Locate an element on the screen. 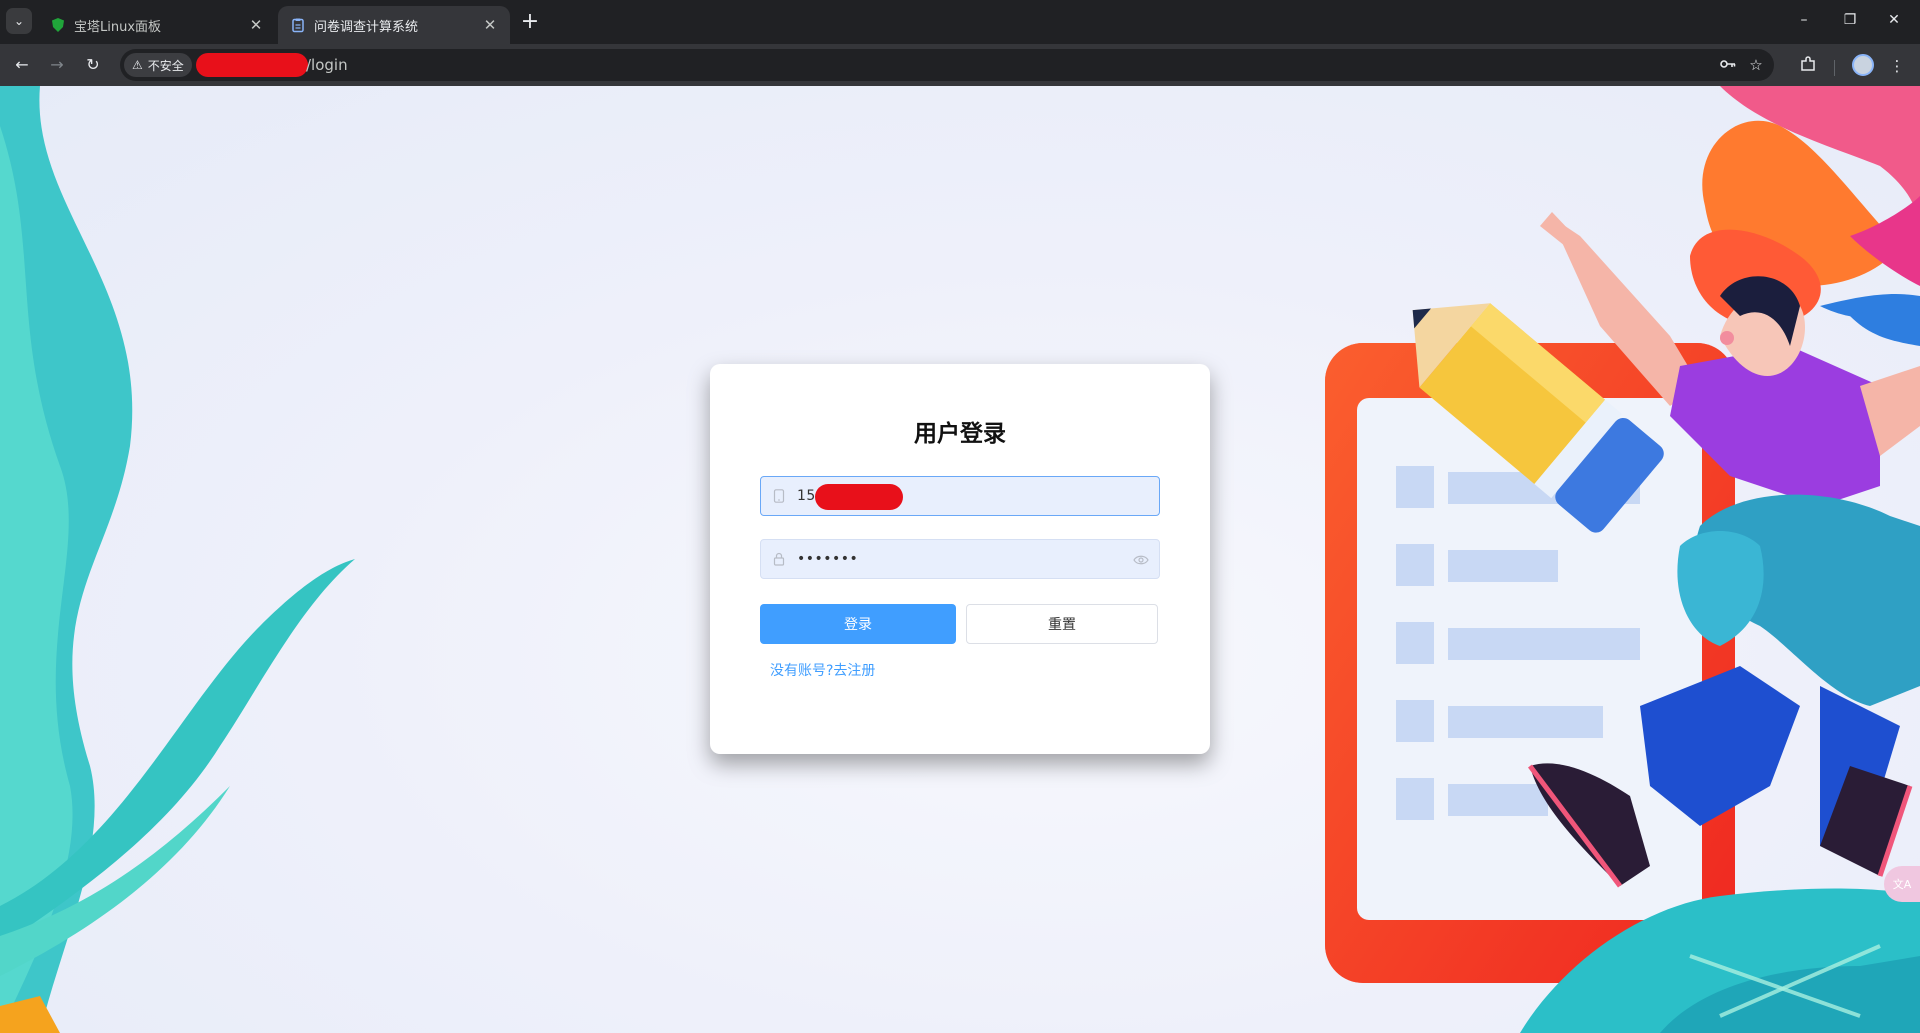  close-window-button: ✕ is located at coordinates (1894, 20).